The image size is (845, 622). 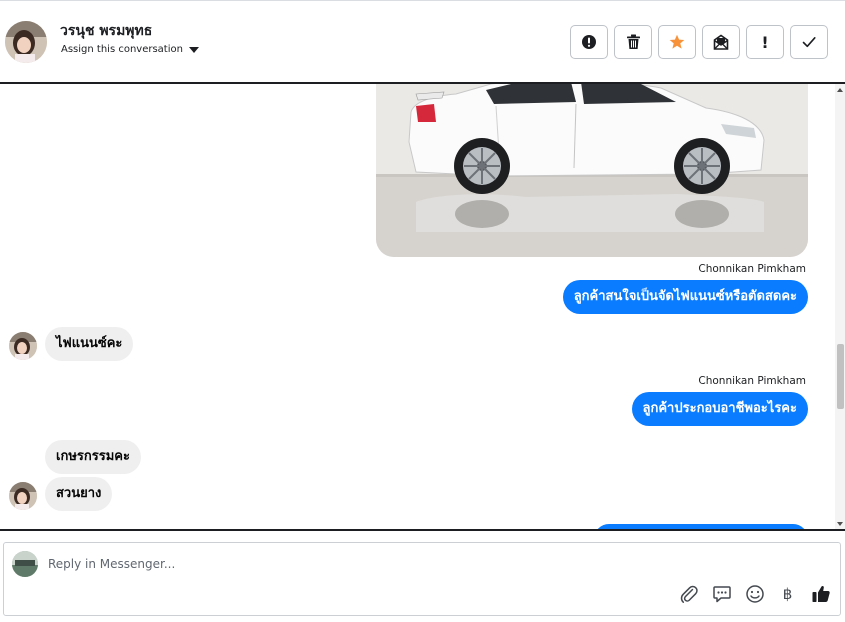 I want to click on assign-conversation-dropdown: Assign this conversation, so click(x=130, y=49).